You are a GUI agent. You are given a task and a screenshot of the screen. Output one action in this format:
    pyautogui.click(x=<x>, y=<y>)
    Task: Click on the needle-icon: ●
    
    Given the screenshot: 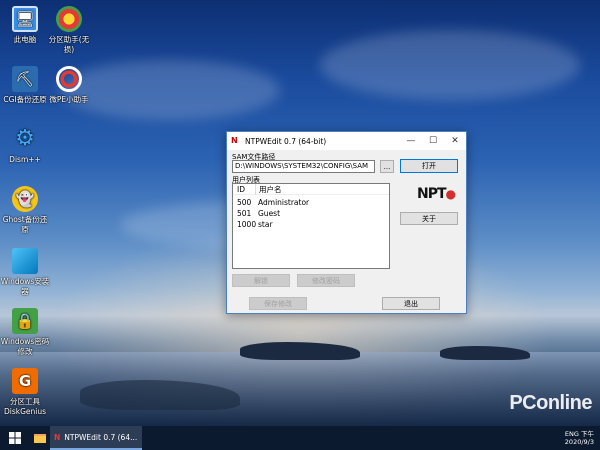 What is the action you would take?
    pyautogui.click(x=451, y=194)
    